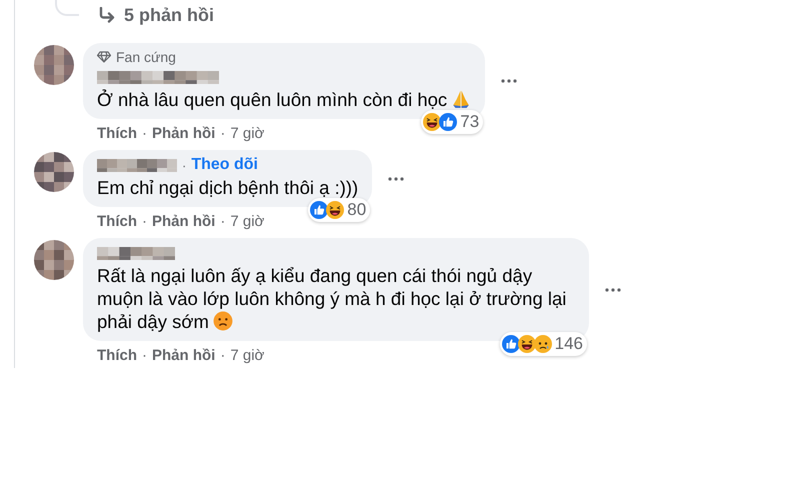 Image resolution: width=800 pixels, height=480 pixels. Describe the element at coordinates (146, 57) in the screenshot. I see `badge-label: Fan cứng` at that location.